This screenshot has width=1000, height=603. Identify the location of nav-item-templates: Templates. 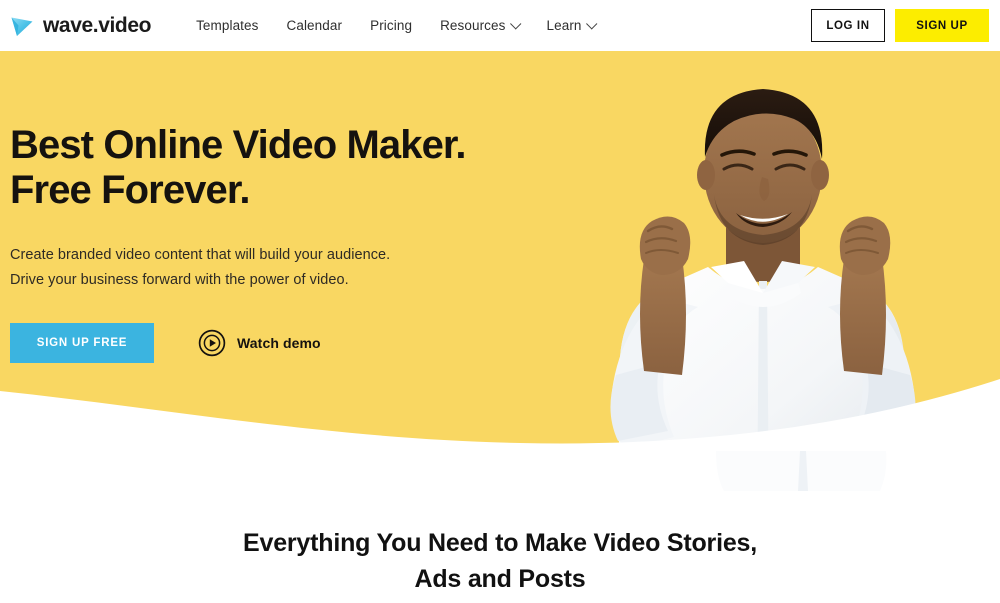
(227, 25).